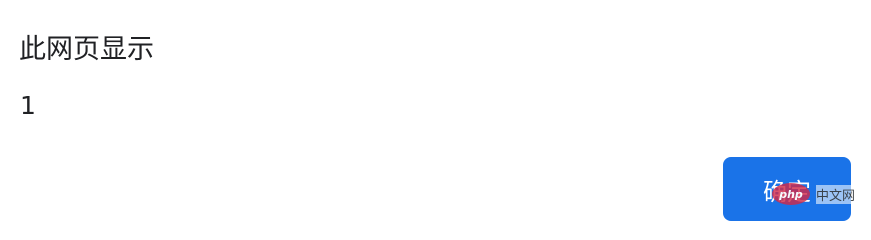  I want to click on dialog-message: 1, so click(28, 105).